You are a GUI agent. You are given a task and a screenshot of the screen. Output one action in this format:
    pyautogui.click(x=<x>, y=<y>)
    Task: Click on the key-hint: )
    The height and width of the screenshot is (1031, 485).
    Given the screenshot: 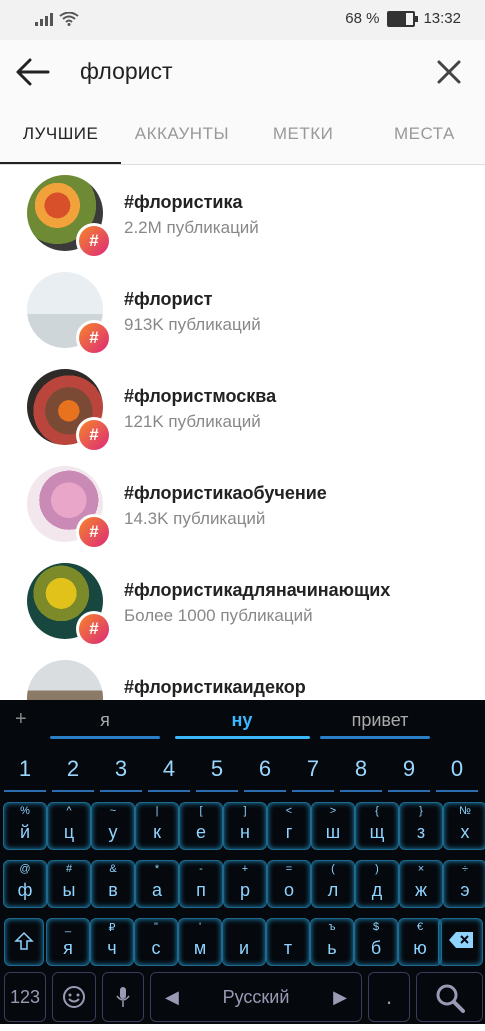 What is the action you would take?
    pyautogui.click(x=377, y=869)
    